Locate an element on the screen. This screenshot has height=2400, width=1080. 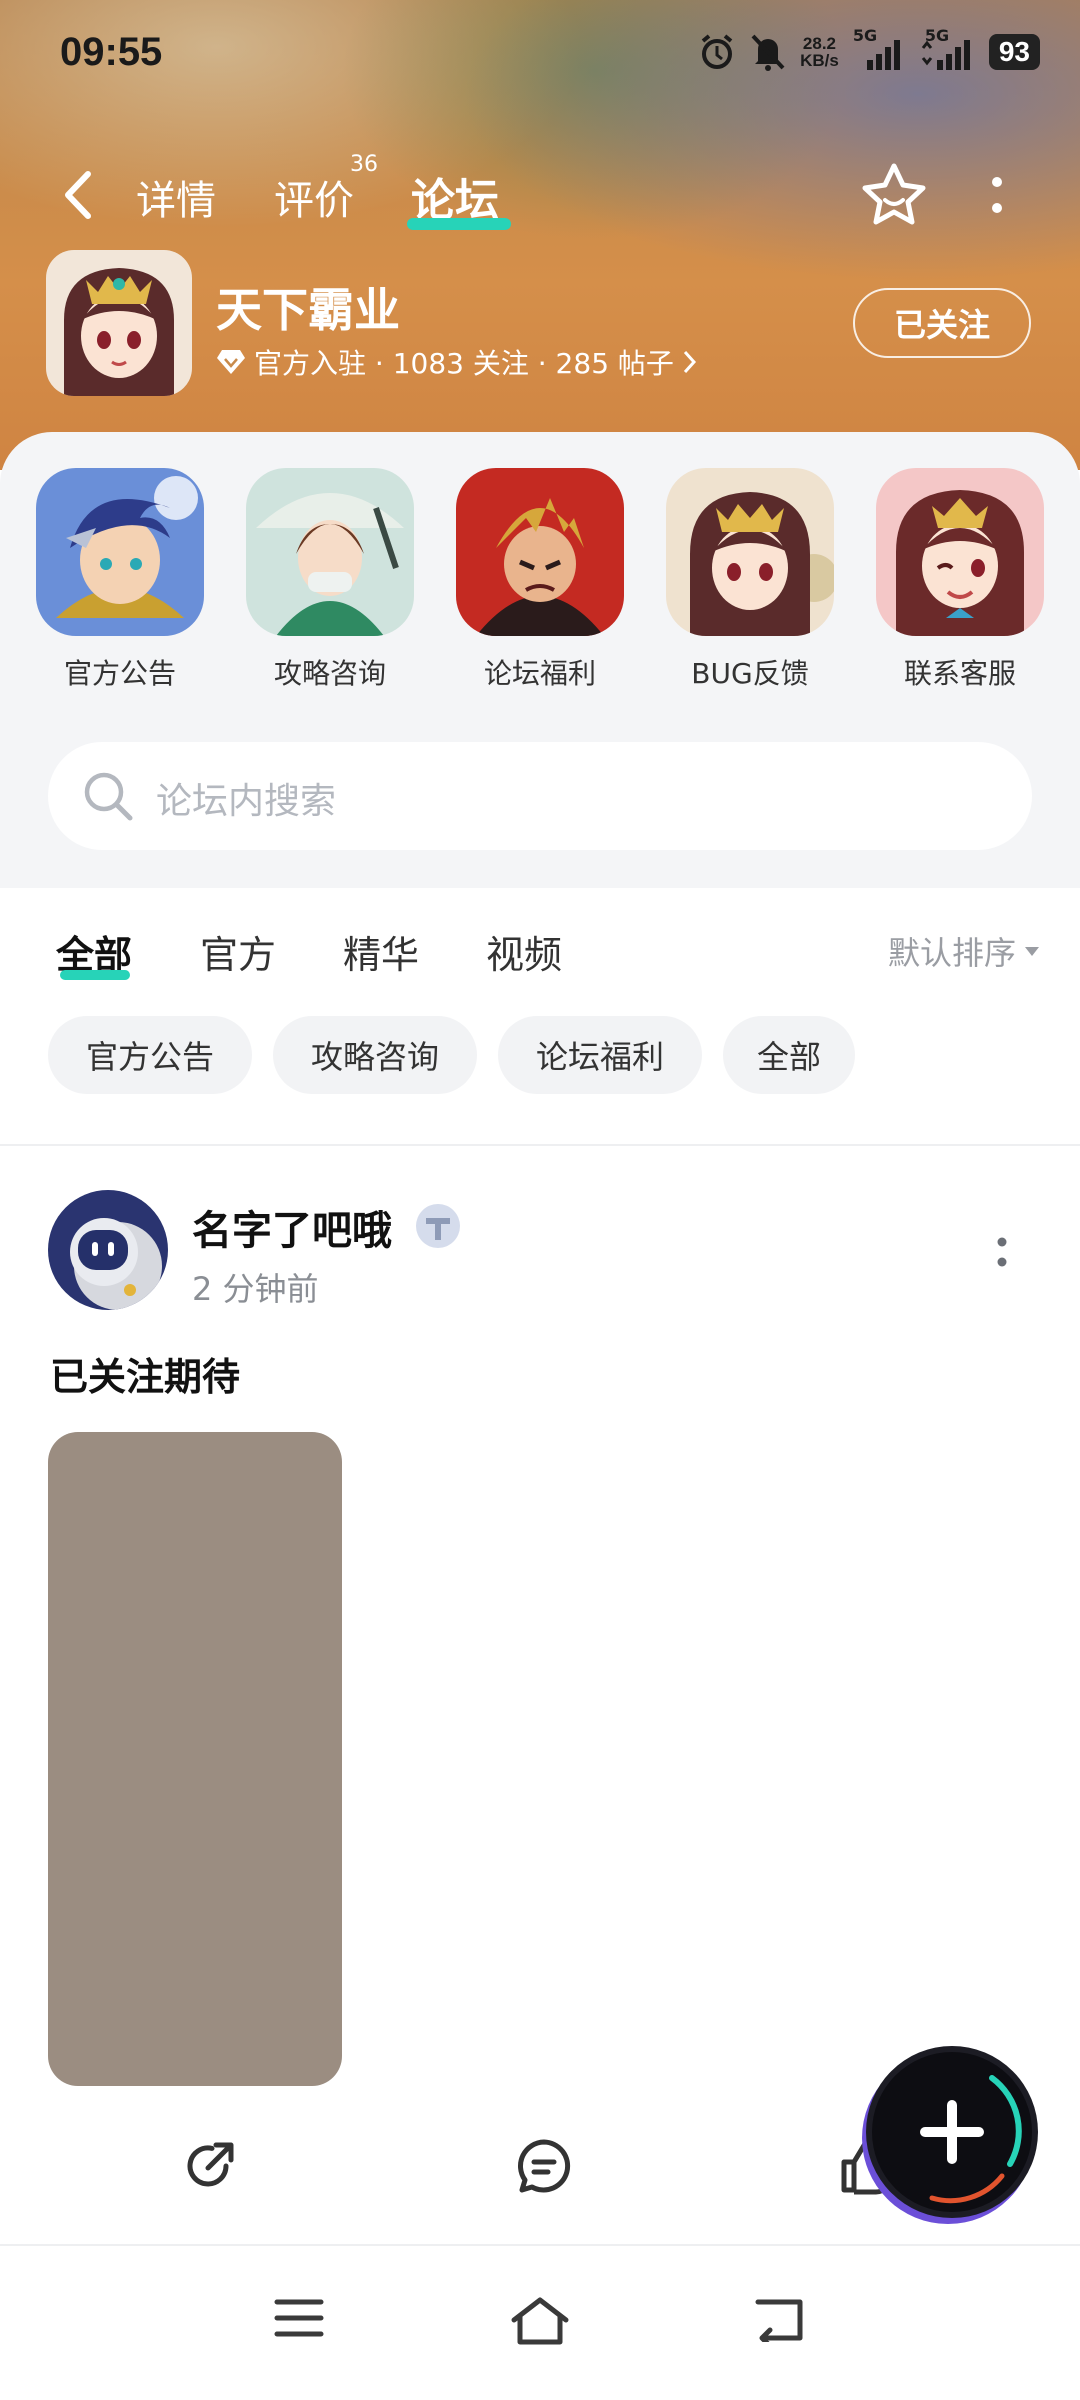
home-icon is located at coordinates (540, 2321).